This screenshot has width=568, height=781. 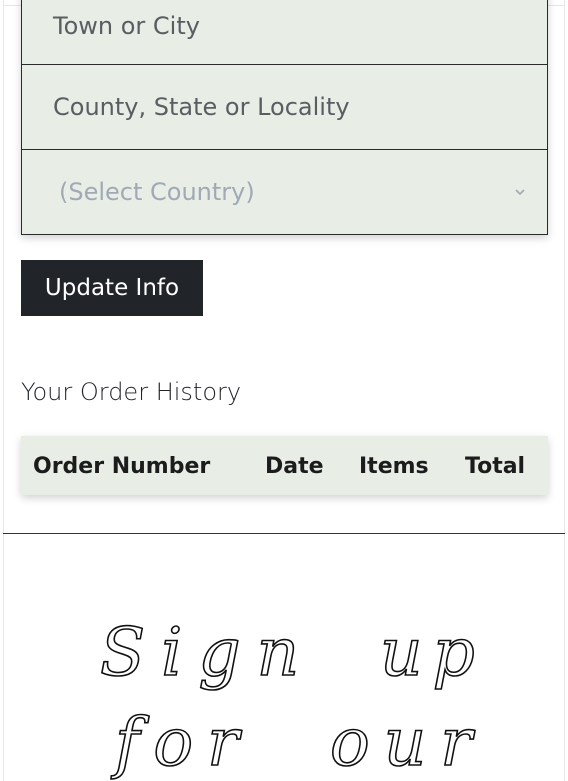 What do you see at coordinates (201, 107) in the screenshot?
I see `county-state-placeholder: County, State or Locality` at bounding box center [201, 107].